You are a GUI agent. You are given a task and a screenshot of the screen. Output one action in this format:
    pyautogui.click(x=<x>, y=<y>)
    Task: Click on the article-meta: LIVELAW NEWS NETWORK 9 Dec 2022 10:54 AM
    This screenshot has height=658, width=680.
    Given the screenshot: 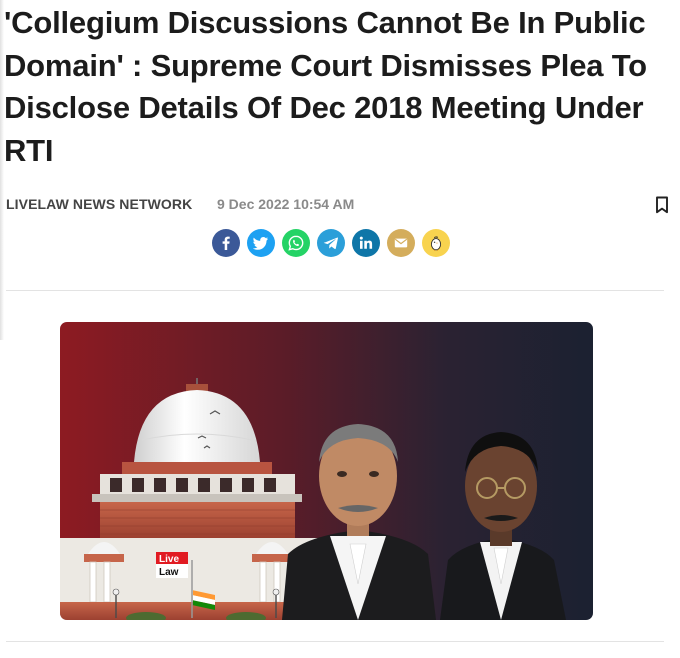 What is the action you would take?
    pyautogui.click(x=338, y=206)
    